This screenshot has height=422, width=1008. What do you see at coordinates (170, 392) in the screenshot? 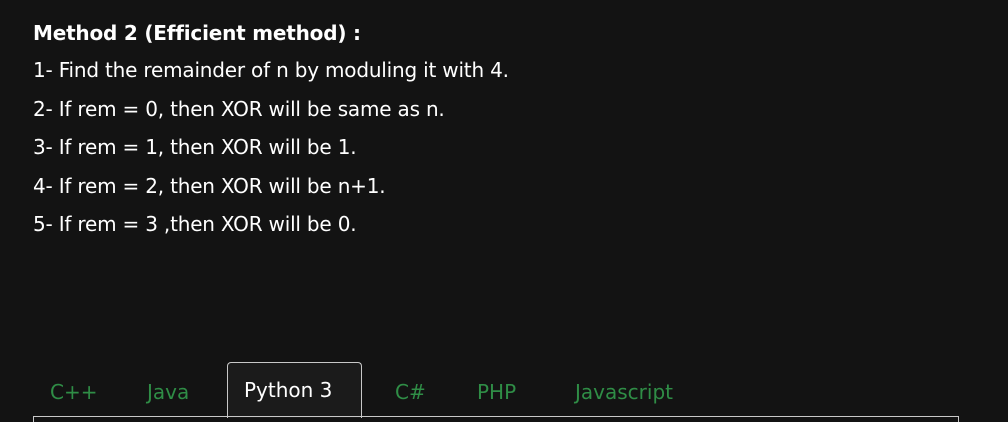
I see `tab-java: Java` at bounding box center [170, 392].